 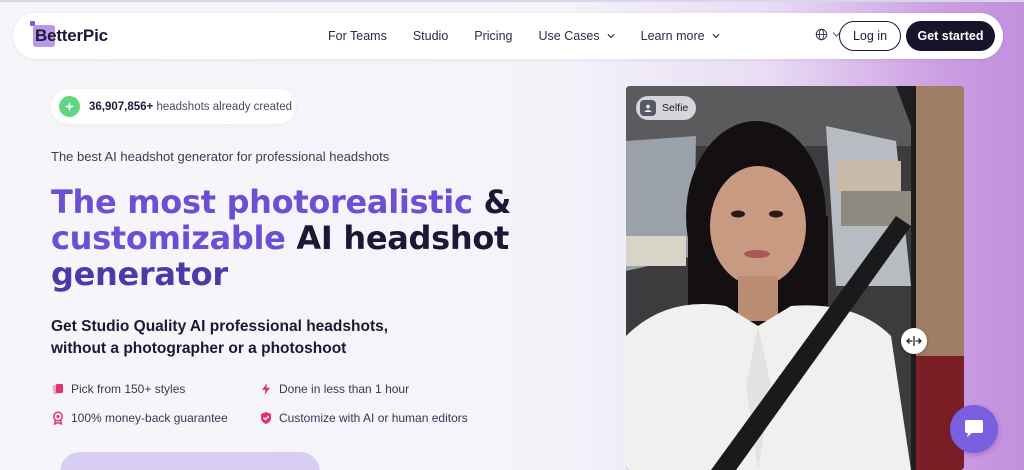 What do you see at coordinates (266, 418) in the screenshot?
I see `shield-icon` at bounding box center [266, 418].